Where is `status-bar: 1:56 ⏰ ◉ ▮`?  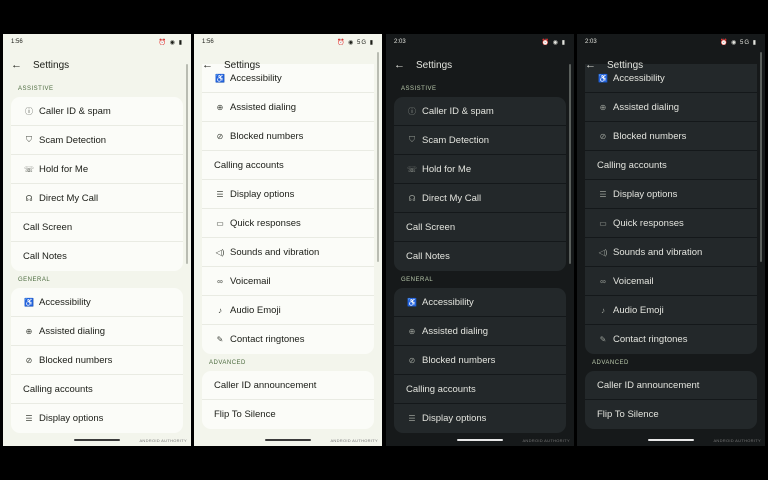 status-bar: 1:56 ⏰ ◉ ▮ is located at coordinates (97, 42).